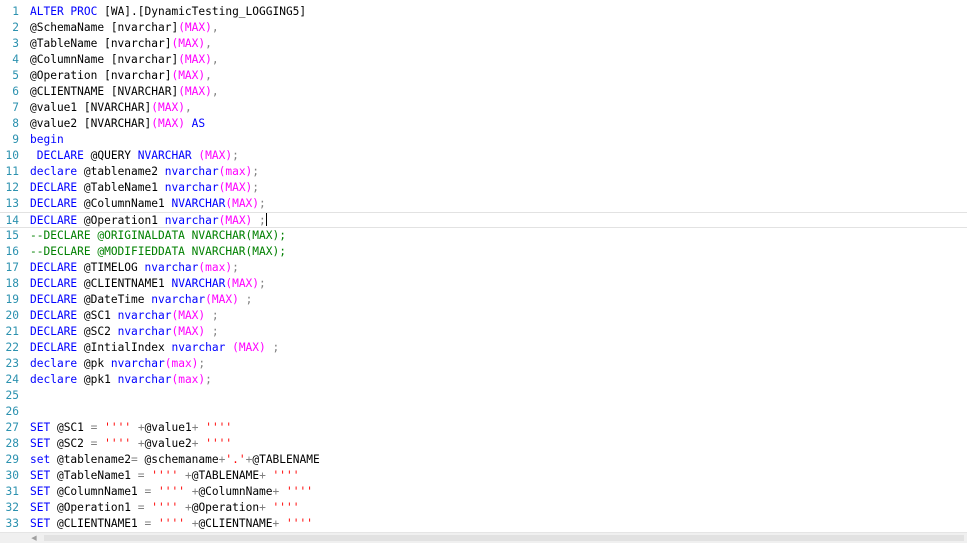  What do you see at coordinates (483, 380) in the screenshot?
I see `code-line: 24 declare @pk1 nvarchar(max);` at bounding box center [483, 380].